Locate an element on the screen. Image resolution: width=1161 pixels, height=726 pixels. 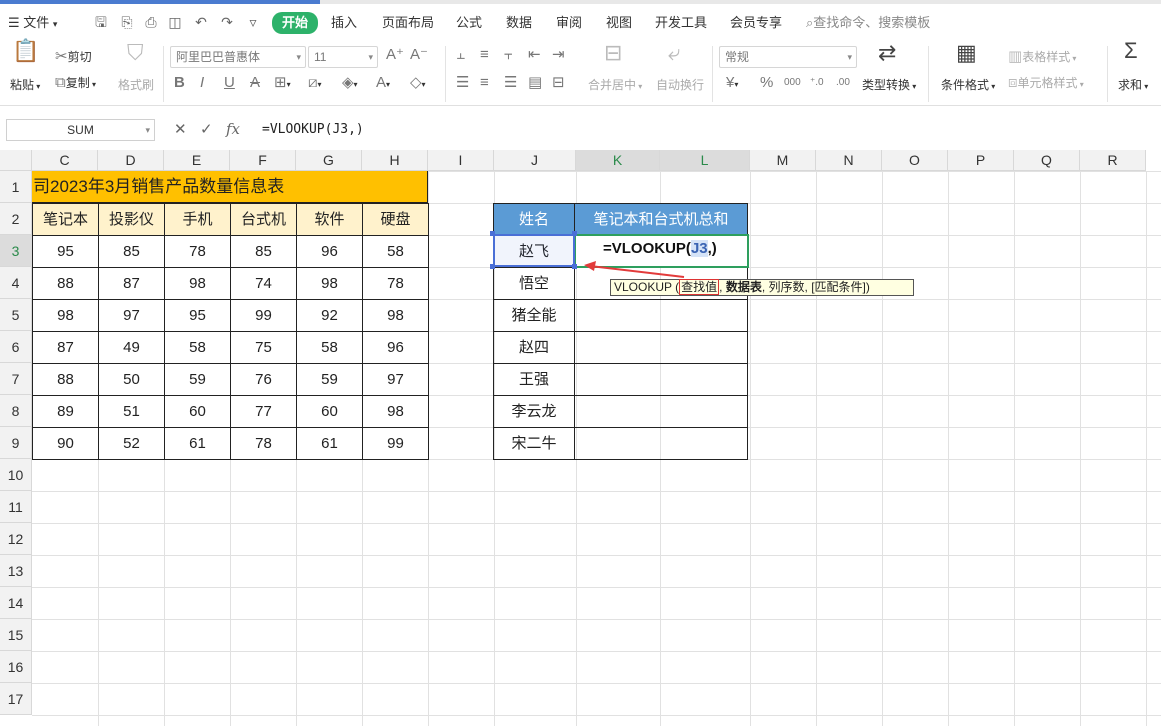
row-header-10: 10 is located at coordinates (16, 475).